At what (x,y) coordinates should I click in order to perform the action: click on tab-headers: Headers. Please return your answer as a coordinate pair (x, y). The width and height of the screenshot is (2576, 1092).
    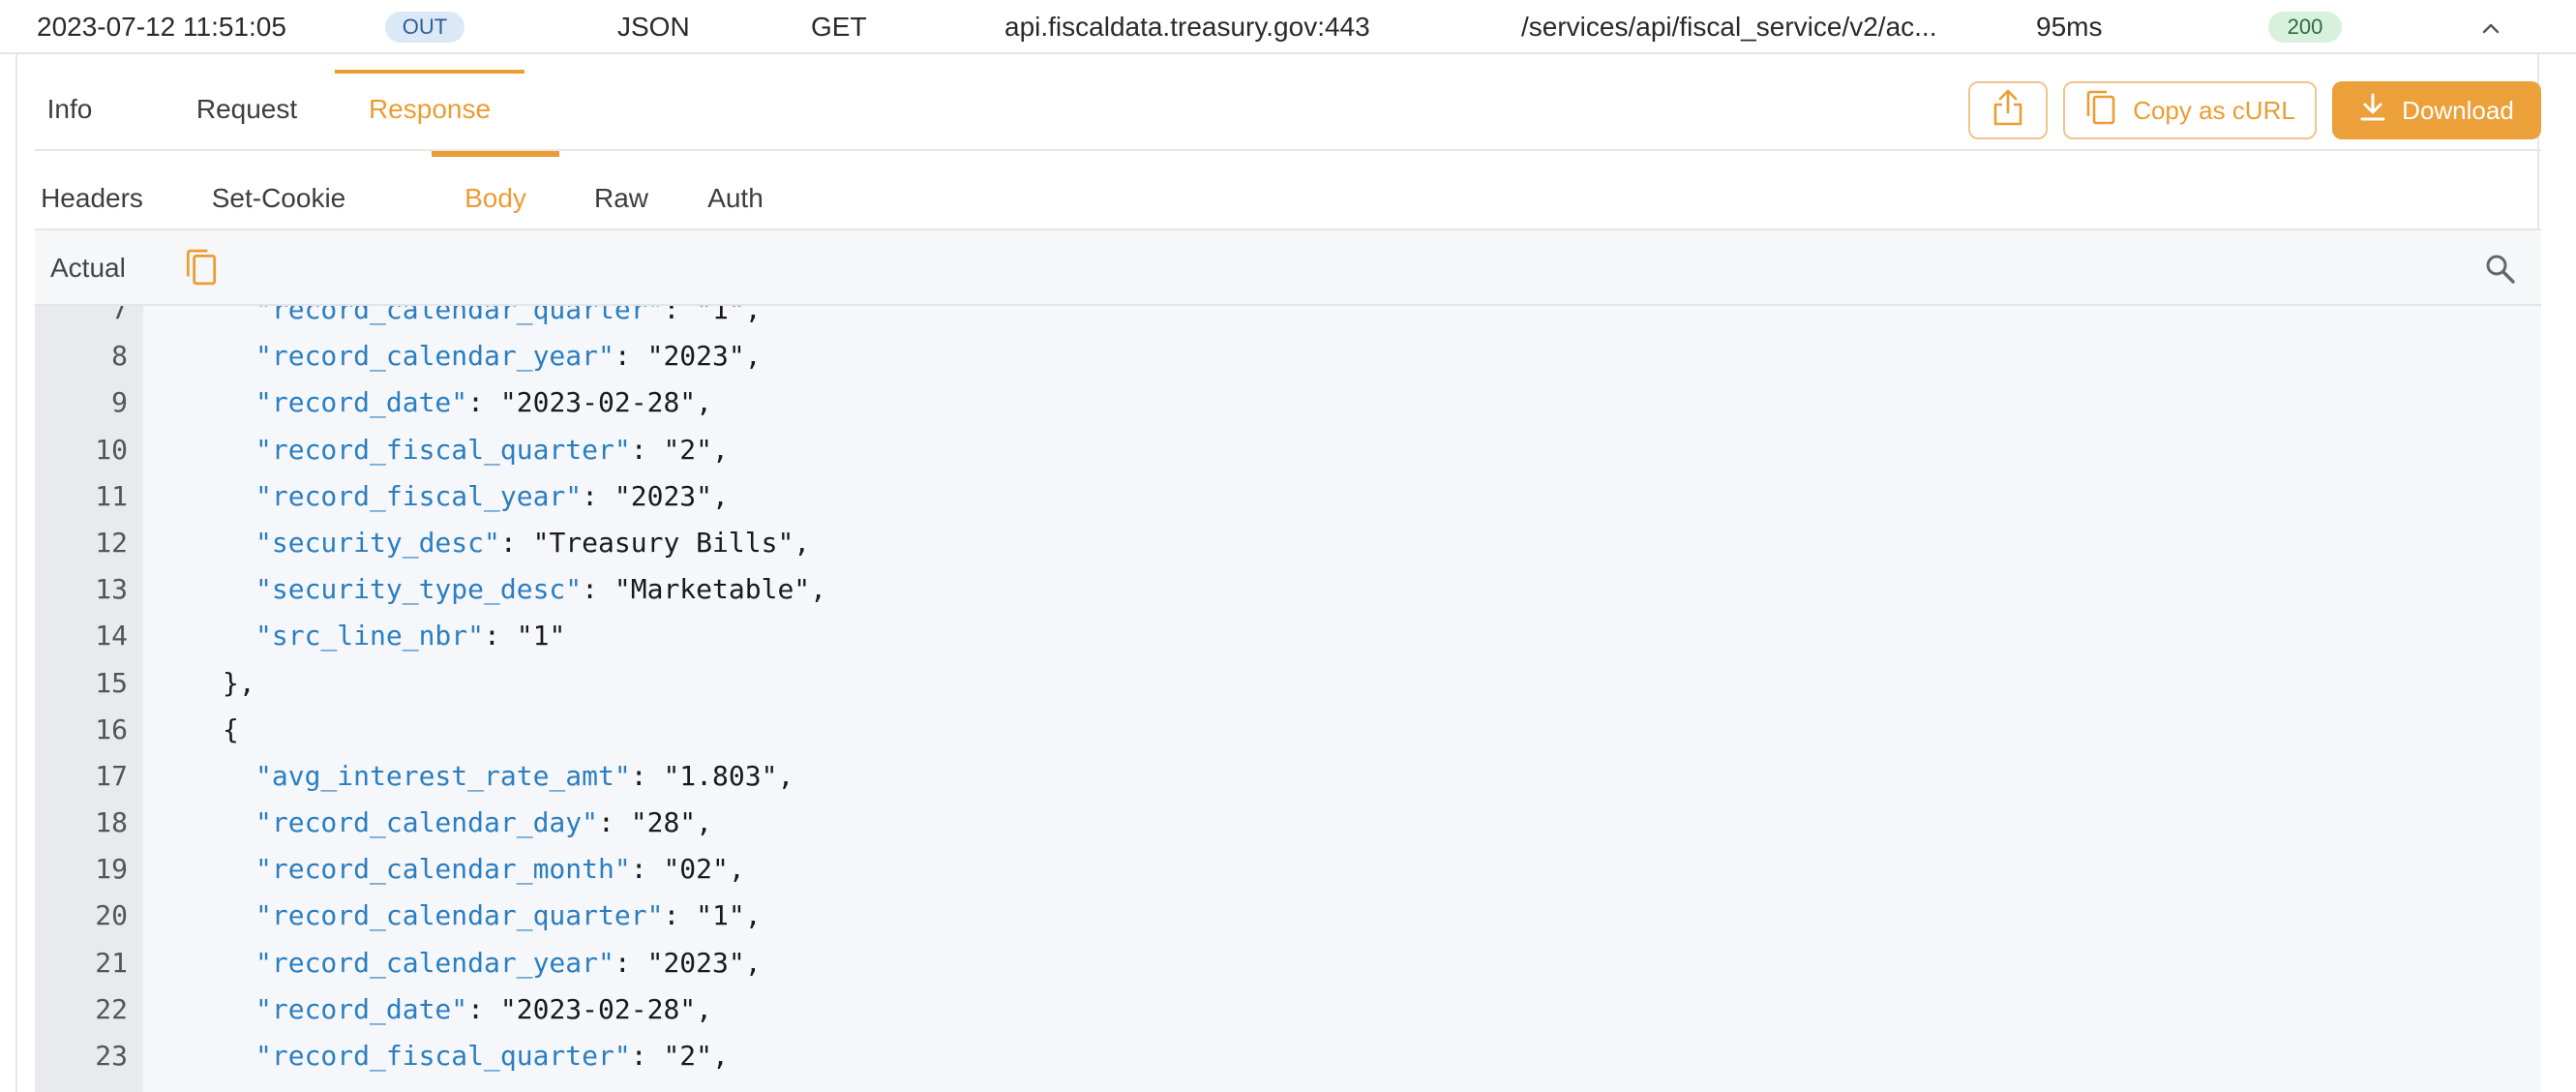
    Looking at the image, I should click on (92, 191).